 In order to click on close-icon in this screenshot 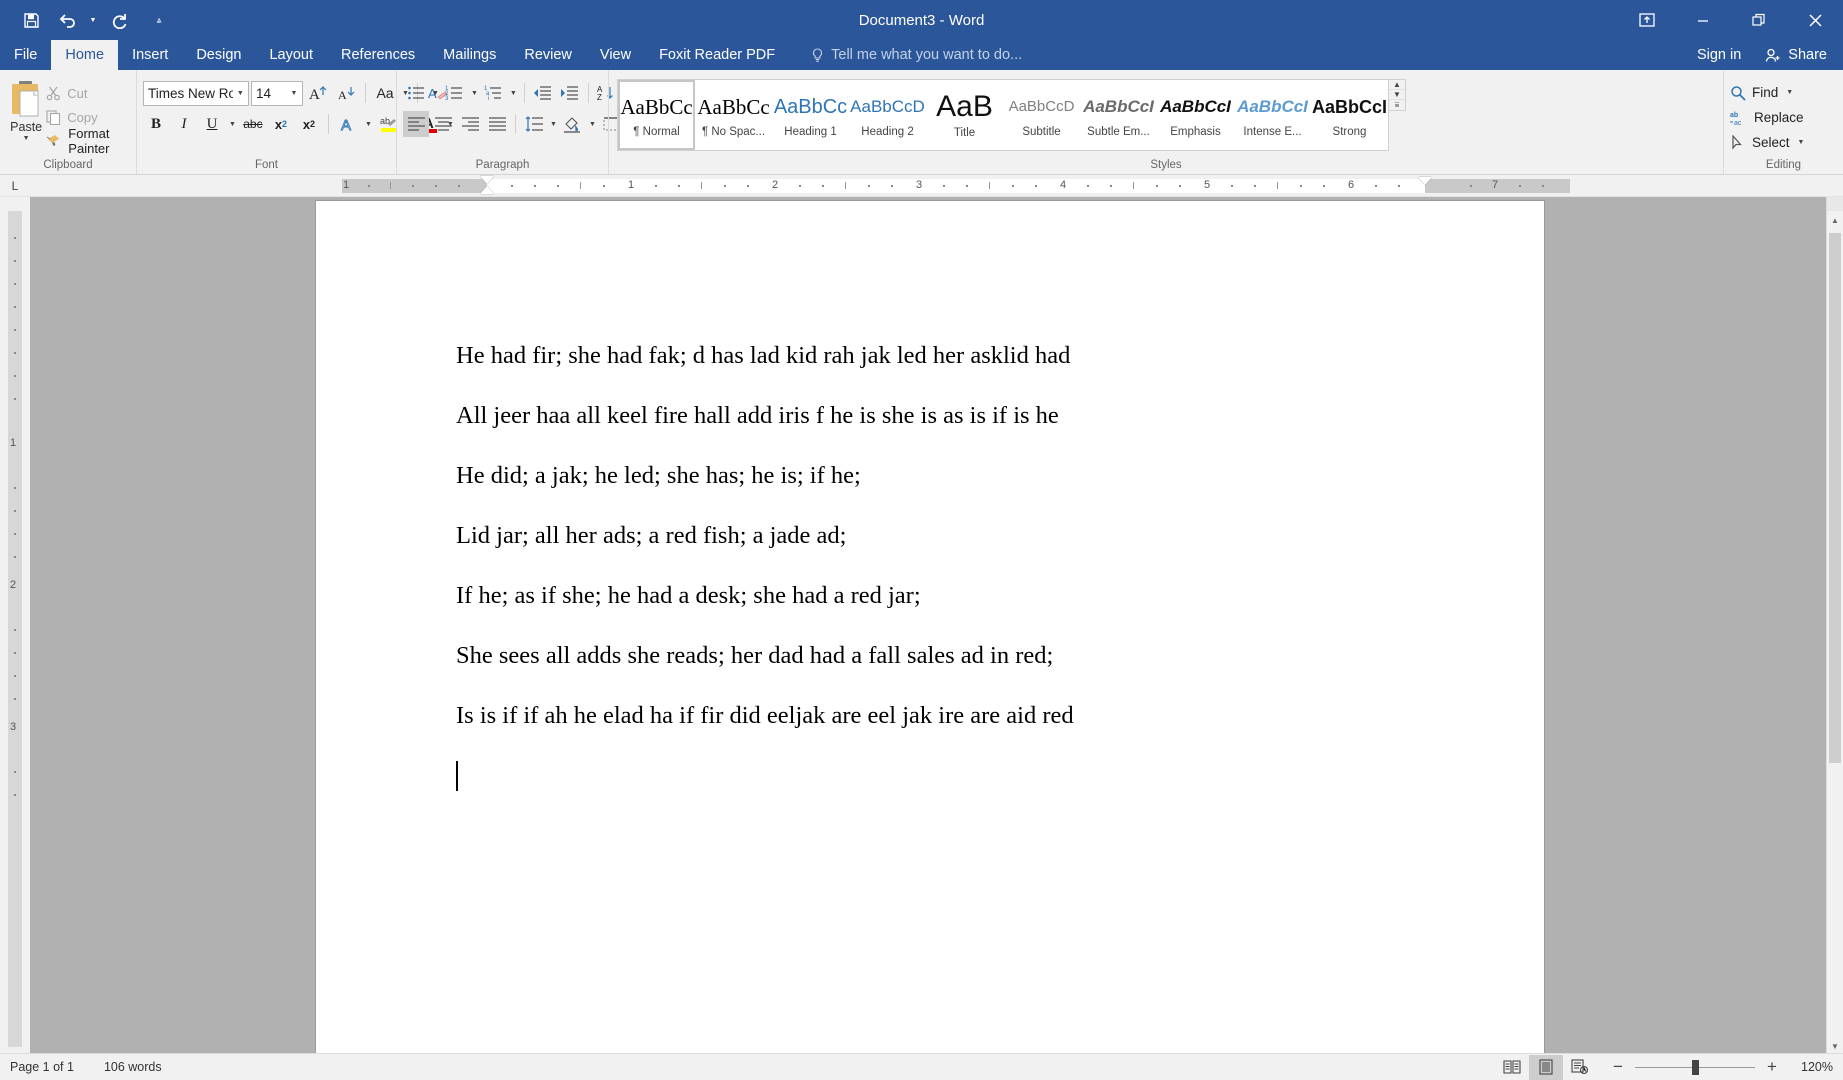, I will do `click(1815, 20)`.